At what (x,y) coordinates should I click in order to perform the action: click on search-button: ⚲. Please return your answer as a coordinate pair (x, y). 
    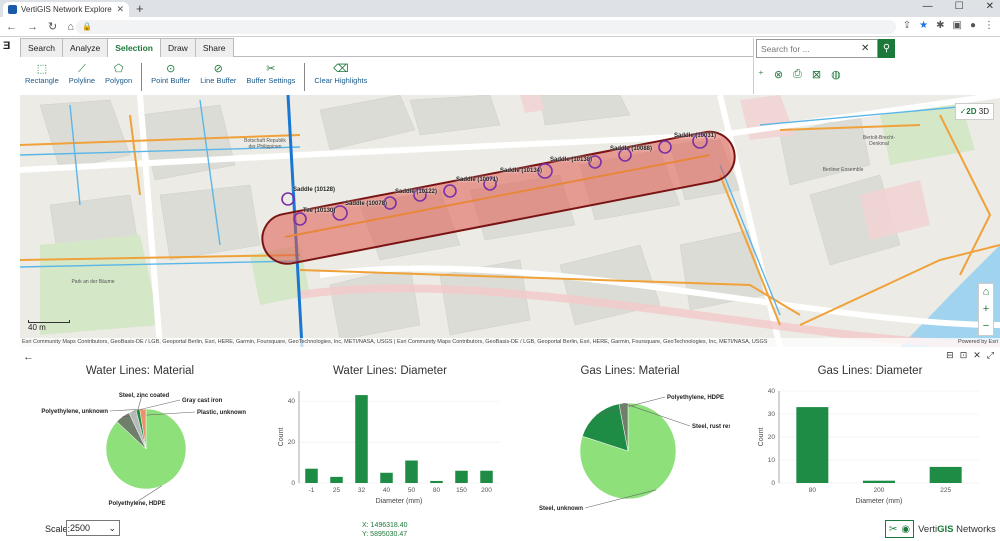
    Looking at the image, I should click on (886, 48).